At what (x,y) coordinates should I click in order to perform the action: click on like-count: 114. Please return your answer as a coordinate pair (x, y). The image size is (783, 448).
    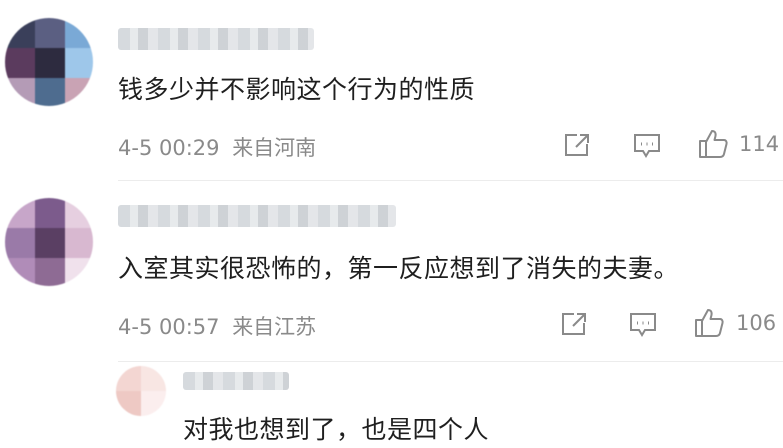
    Looking at the image, I should click on (759, 144).